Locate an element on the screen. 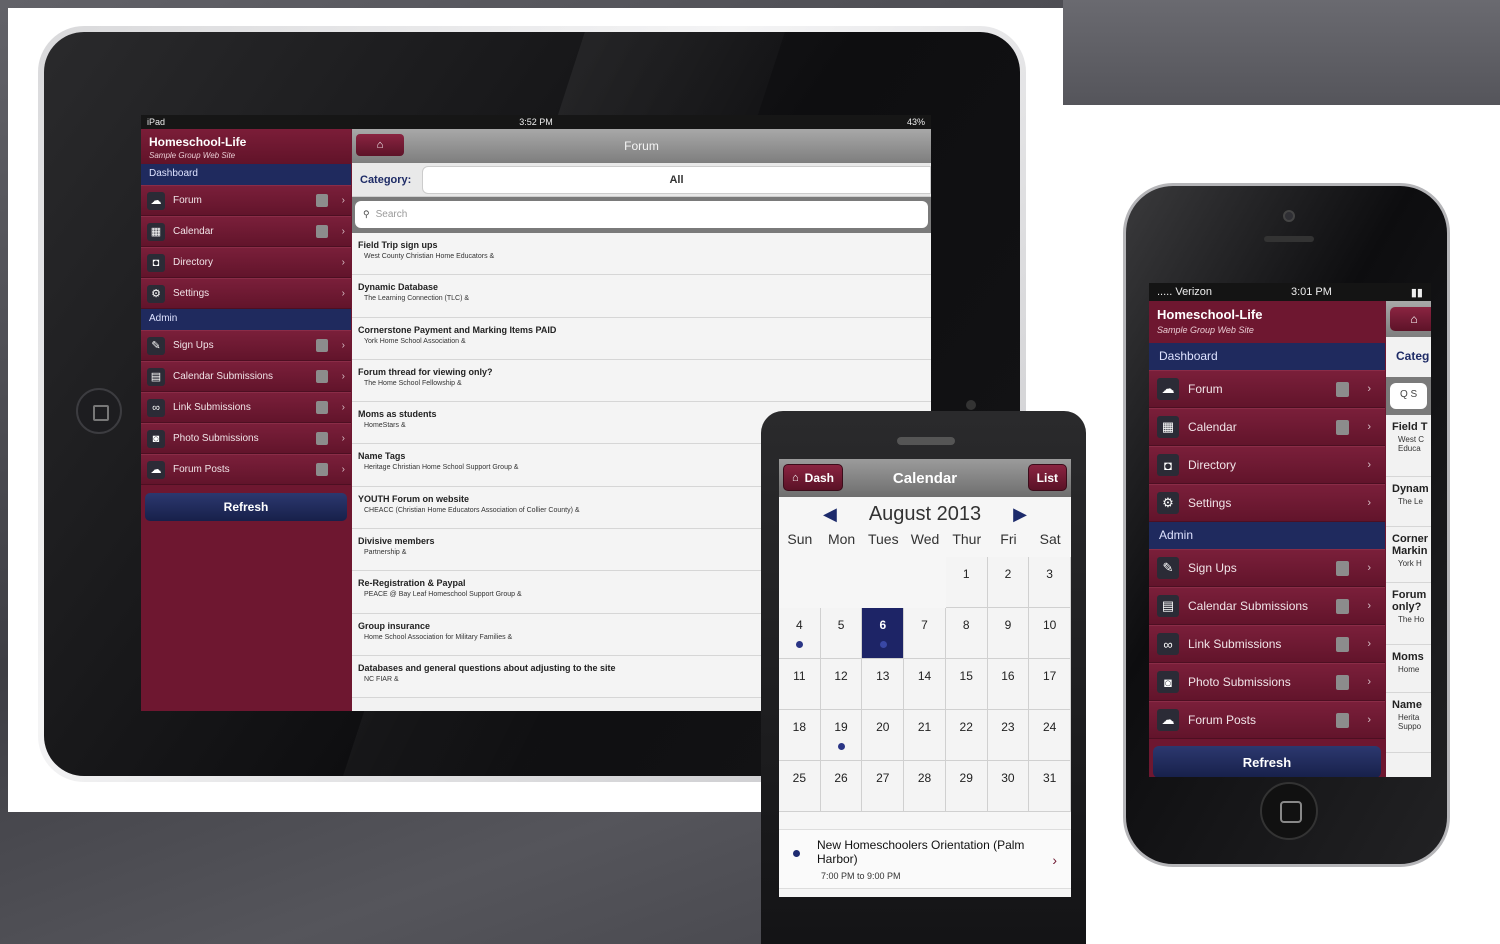 This screenshot has height=944, width=1500. calendar-day-8: 8 is located at coordinates (966, 633).